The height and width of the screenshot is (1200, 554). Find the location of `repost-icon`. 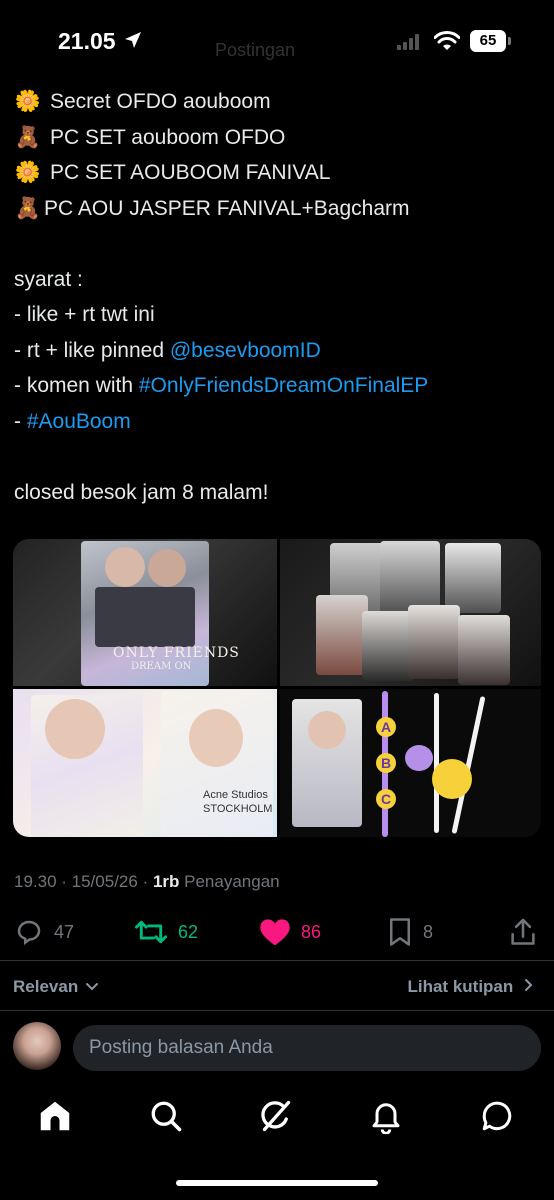

repost-icon is located at coordinates (151, 932).